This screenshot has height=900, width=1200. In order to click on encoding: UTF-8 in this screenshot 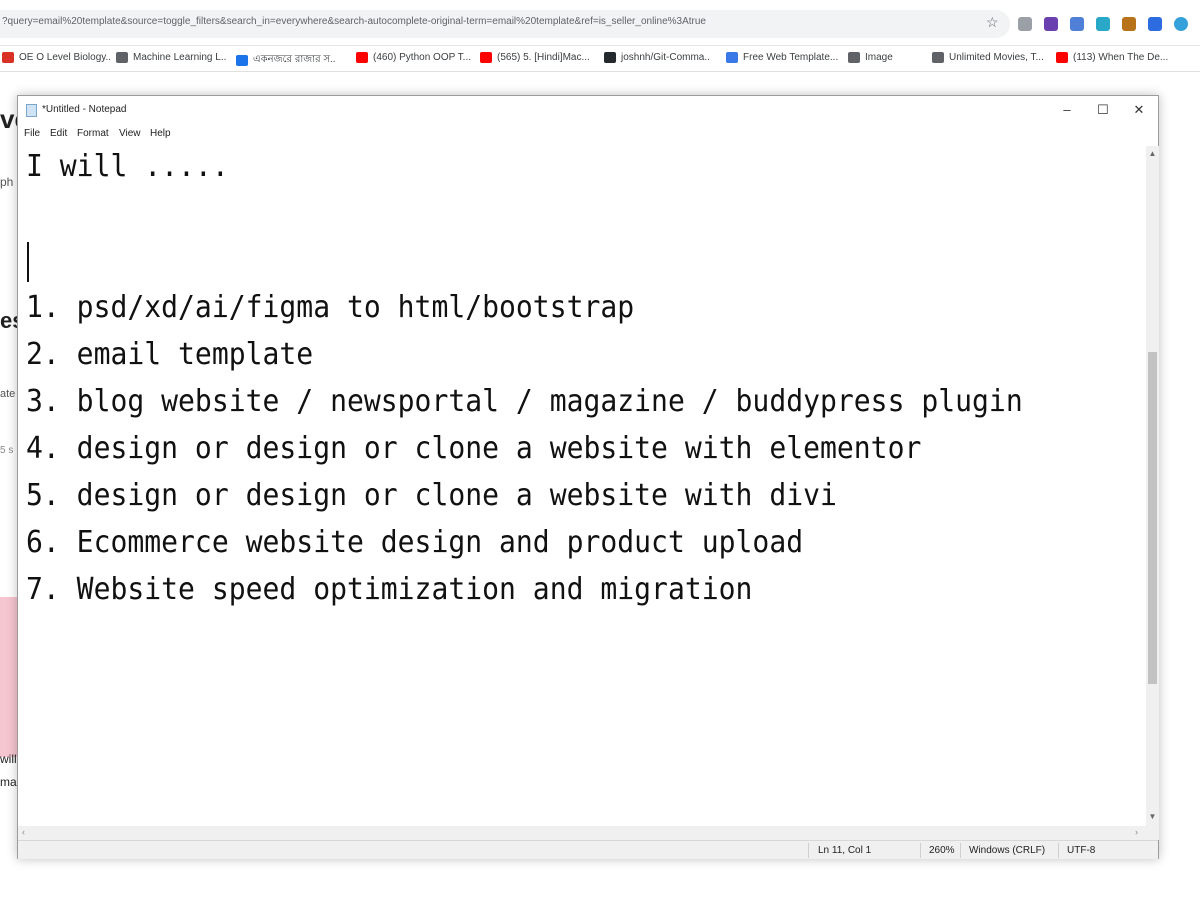, I will do `click(1081, 850)`.